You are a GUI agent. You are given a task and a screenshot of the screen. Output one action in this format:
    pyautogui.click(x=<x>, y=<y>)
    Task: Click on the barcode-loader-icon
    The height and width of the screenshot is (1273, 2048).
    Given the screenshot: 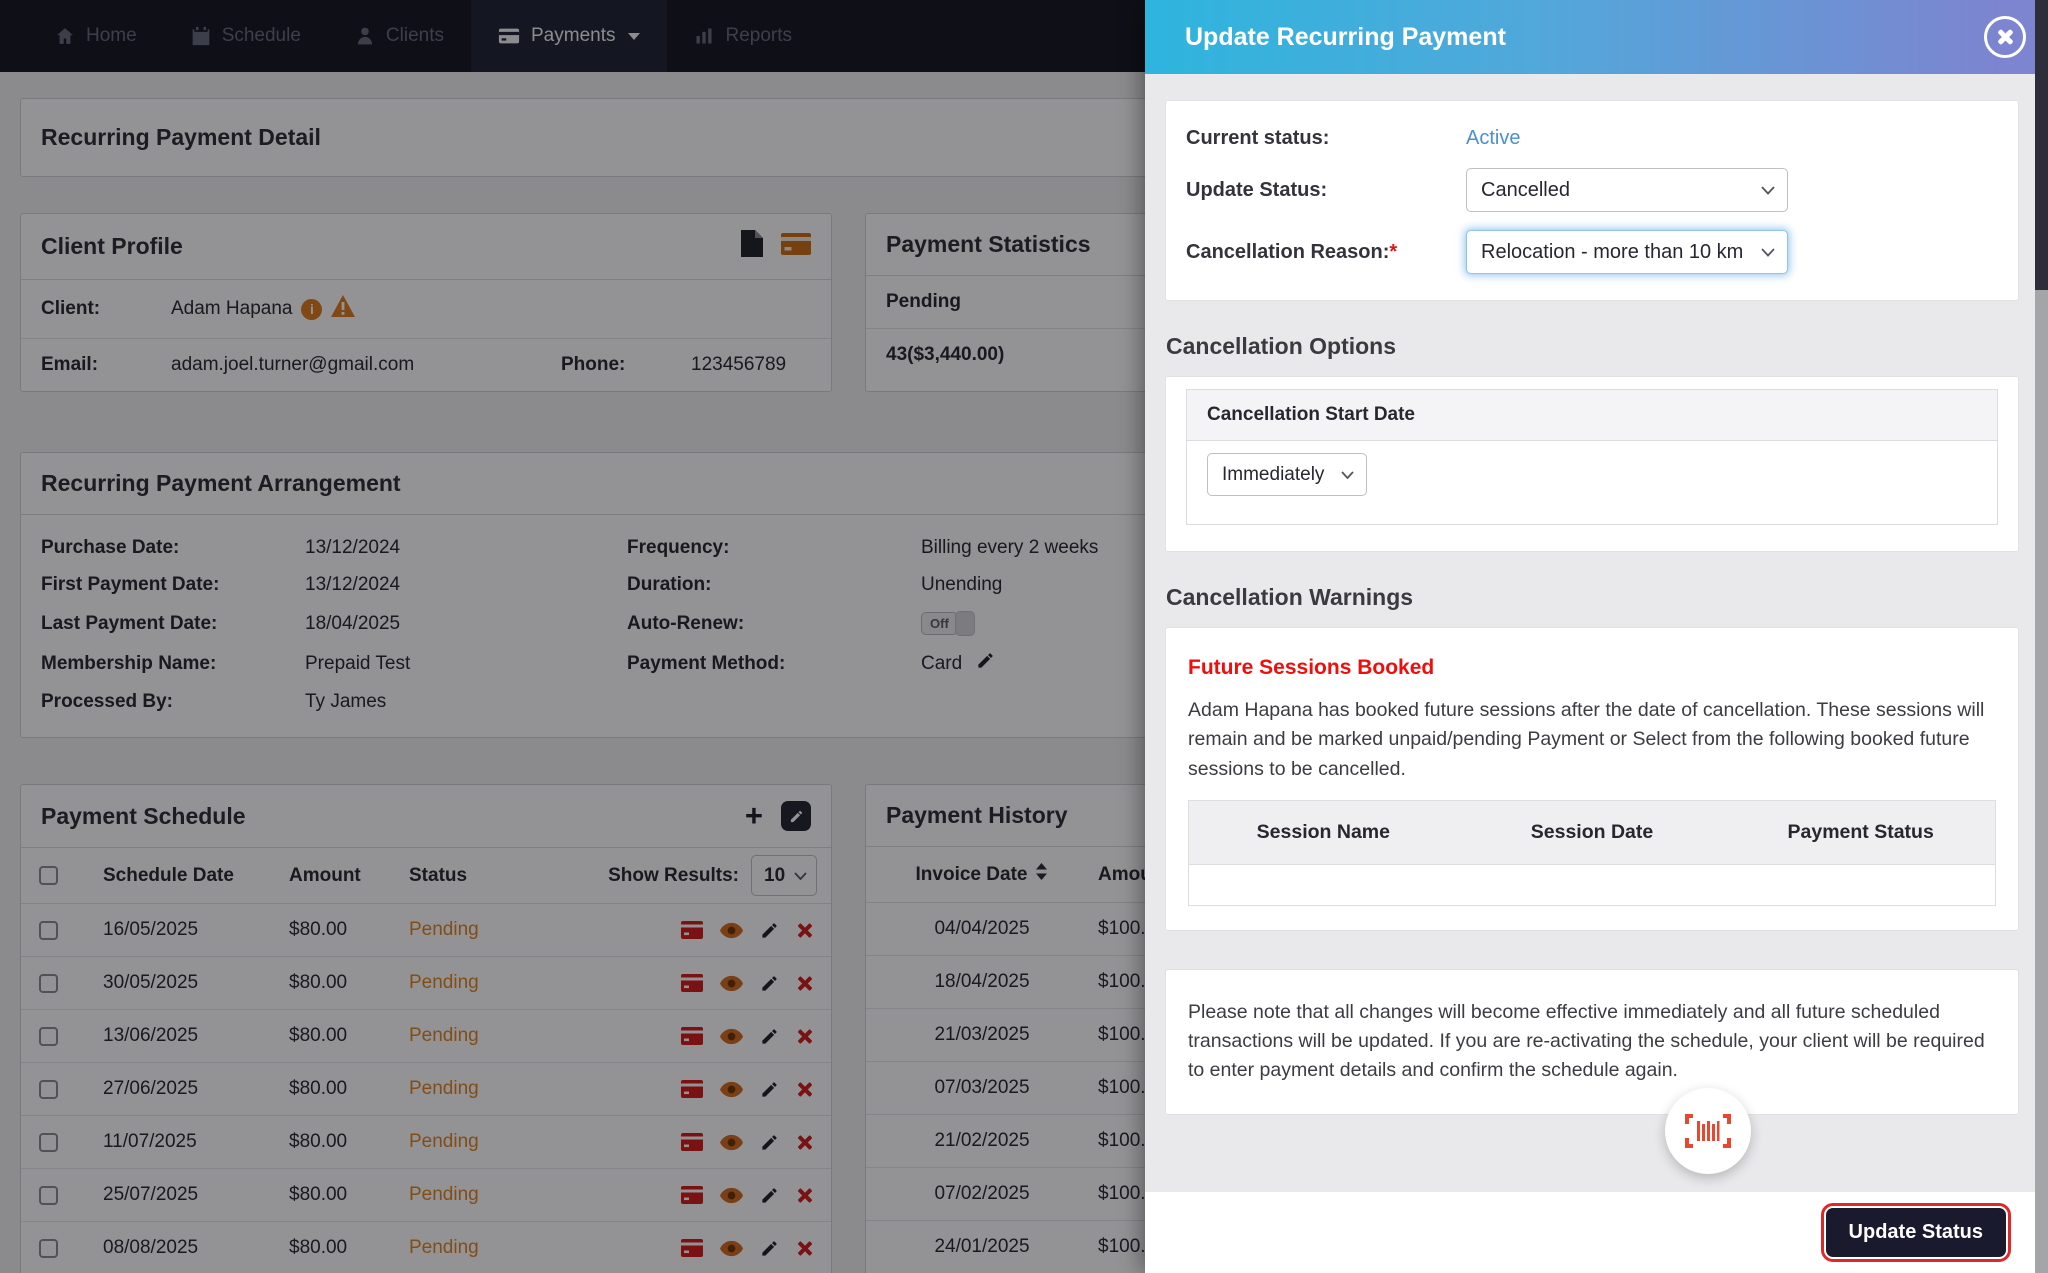 What is the action you would take?
    pyautogui.click(x=1708, y=1131)
    